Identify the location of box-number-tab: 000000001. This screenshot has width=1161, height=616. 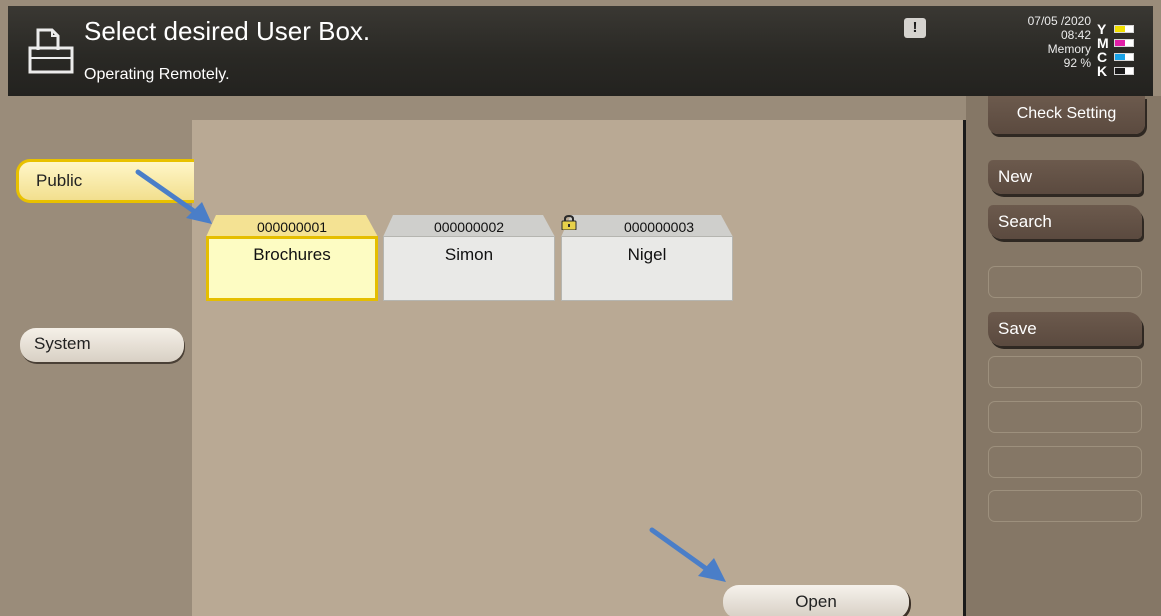
(292, 226).